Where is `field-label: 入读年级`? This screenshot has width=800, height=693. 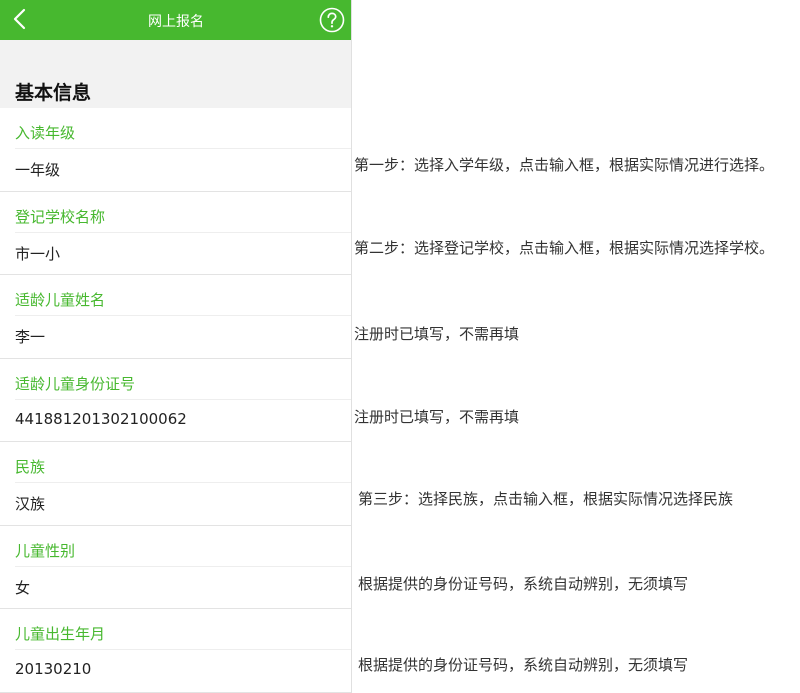
field-label: 入读年级 is located at coordinates (45, 133).